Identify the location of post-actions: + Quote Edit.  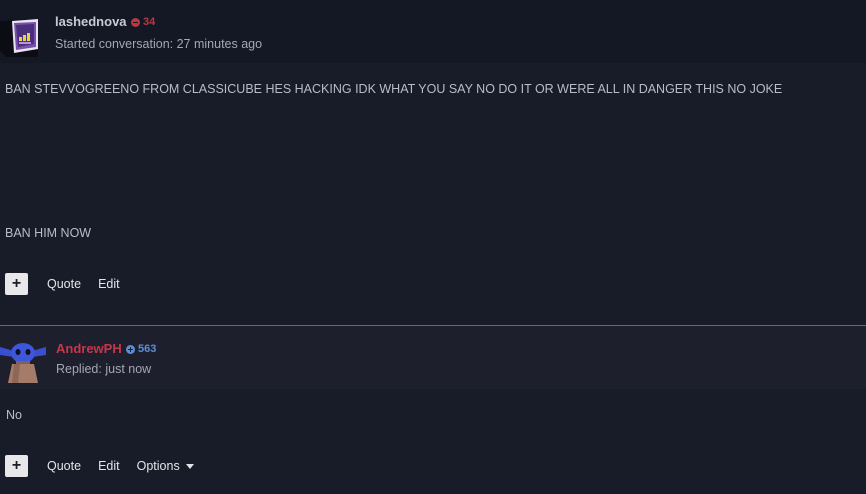
(62, 284).